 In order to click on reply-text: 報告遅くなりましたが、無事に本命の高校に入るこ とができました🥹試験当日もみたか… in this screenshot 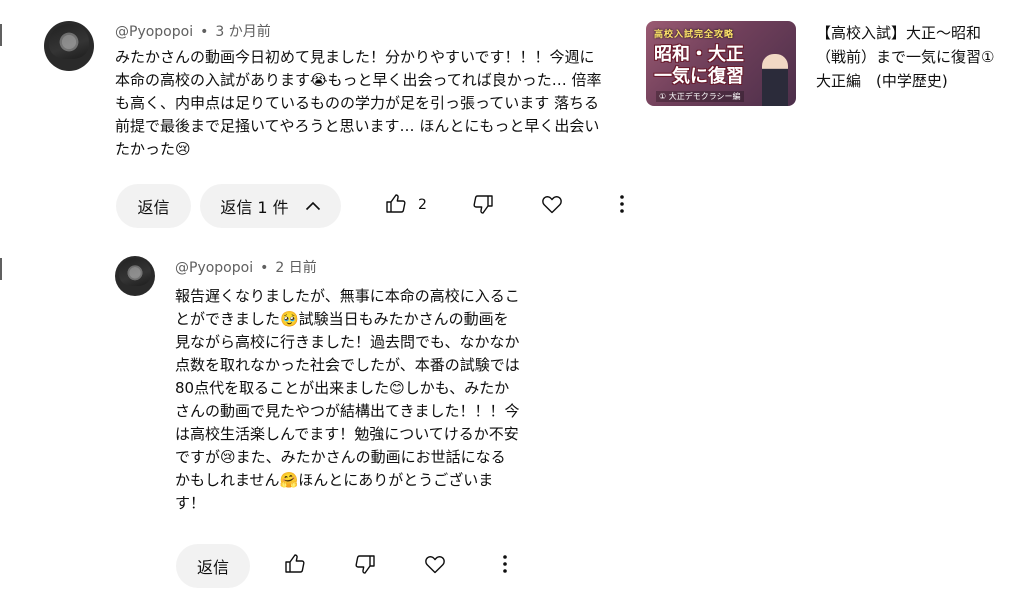, I will do `click(365, 400)`.